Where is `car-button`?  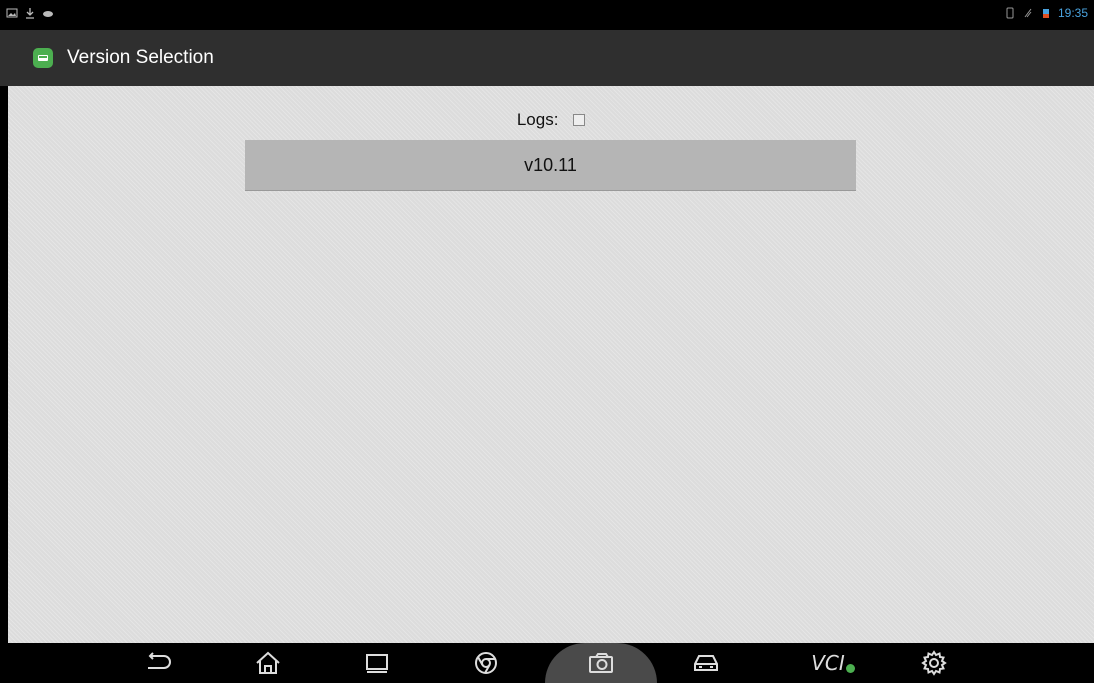
car-button is located at coordinates (706, 663).